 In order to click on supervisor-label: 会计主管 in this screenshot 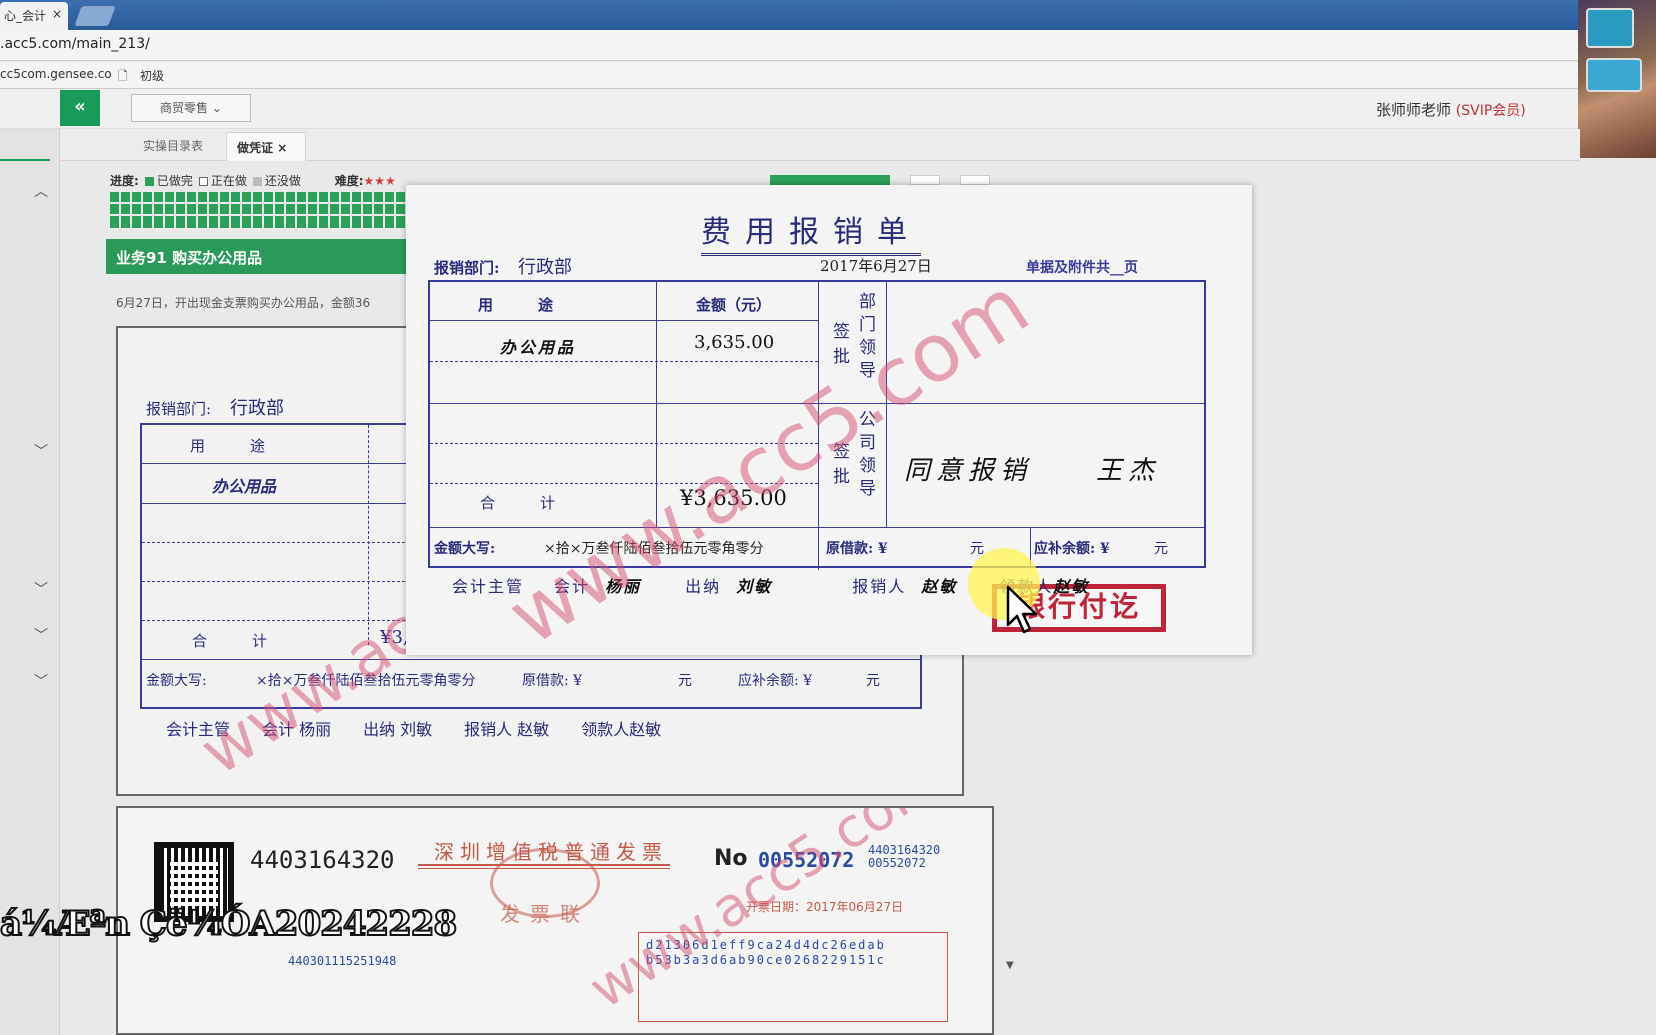, I will do `click(488, 586)`.